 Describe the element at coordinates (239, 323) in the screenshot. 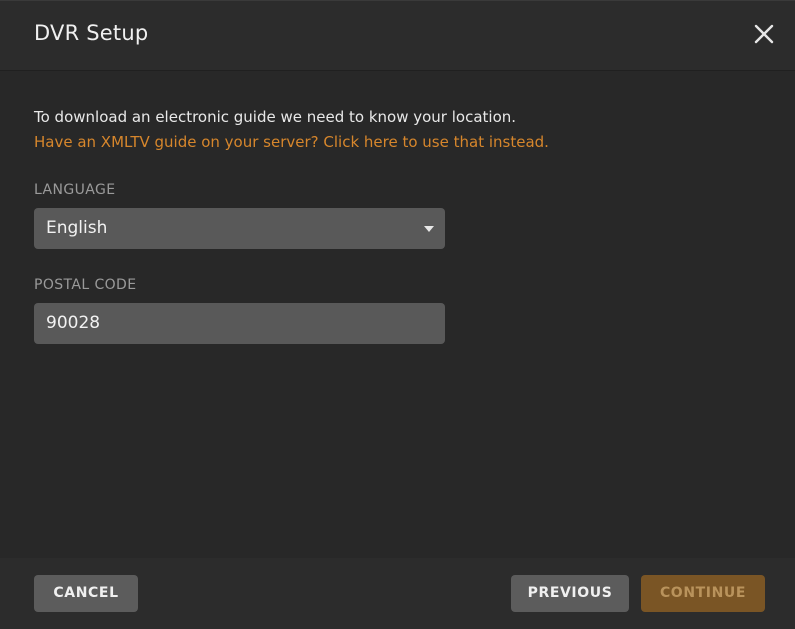

I see `postal-code-input` at that location.